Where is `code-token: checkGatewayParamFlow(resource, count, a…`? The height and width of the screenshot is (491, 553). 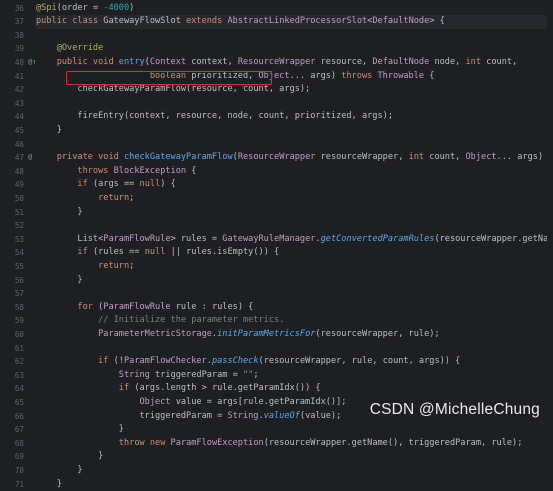
code-token: checkGatewayParamFlow(resource, count, a… is located at coordinates (193, 89).